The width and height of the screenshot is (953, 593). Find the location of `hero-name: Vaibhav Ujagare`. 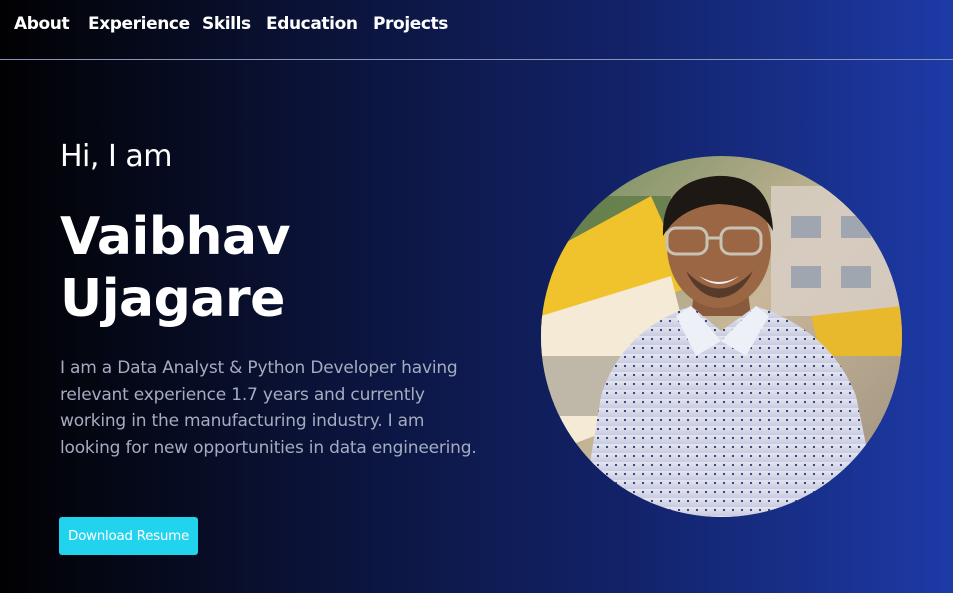

hero-name: Vaibhav Ujagare is located at coordinates (175, 268).